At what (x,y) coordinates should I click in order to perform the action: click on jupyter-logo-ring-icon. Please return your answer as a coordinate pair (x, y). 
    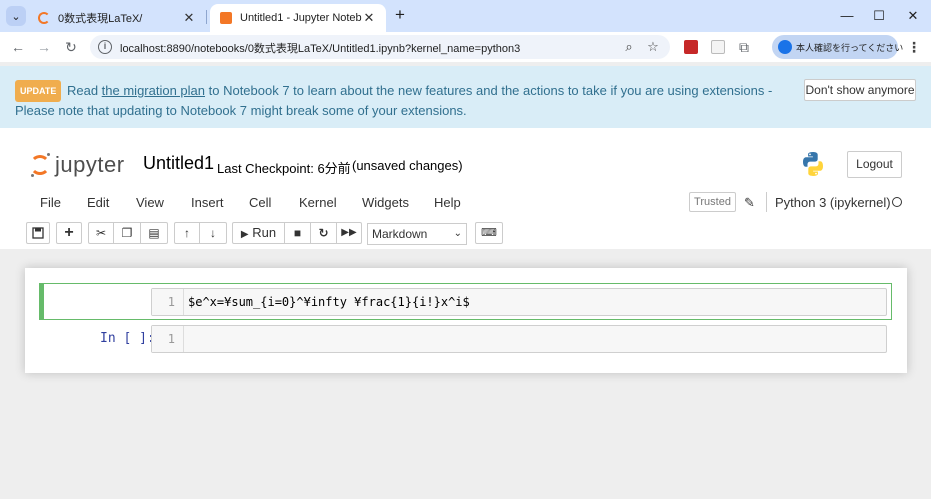
    Looking at the image, I should click on (40, 165).